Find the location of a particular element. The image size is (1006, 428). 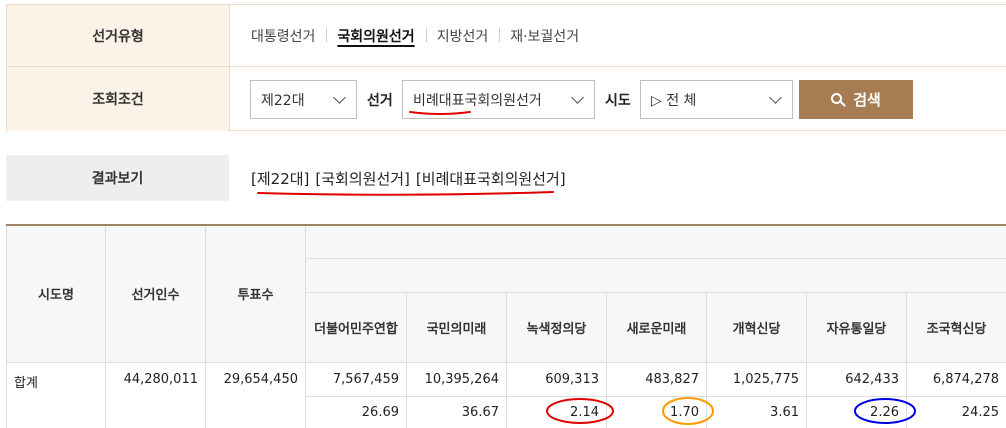

header-party-group is located at coordinates (655, 241).